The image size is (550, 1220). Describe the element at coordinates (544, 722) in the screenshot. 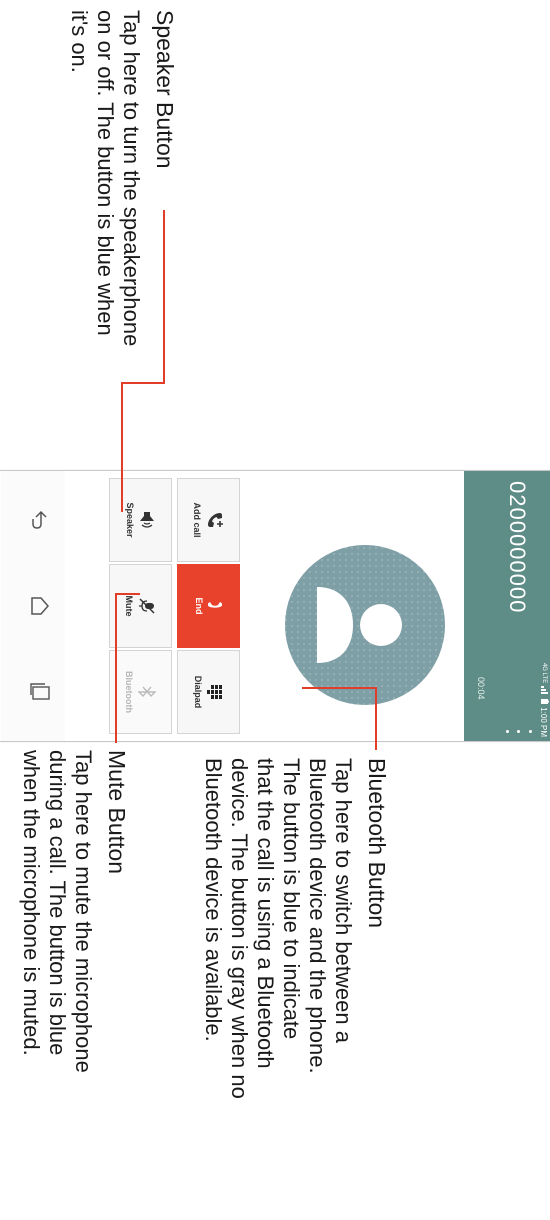

I see `status-time: 1:00 PM` at that location.